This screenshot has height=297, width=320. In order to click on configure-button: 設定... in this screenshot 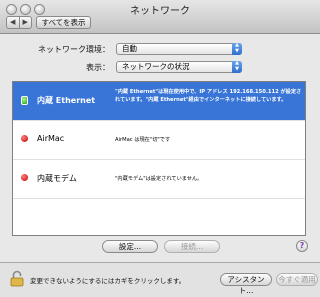, I will do `click(130, 246)`.